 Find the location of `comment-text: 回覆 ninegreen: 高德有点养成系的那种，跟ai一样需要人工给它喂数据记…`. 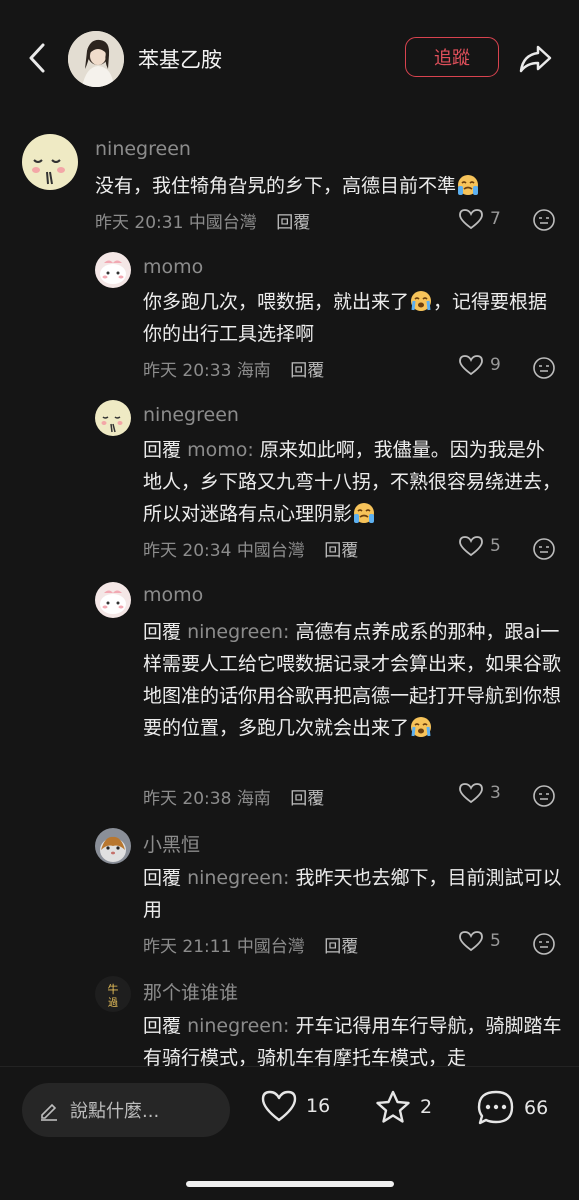

comment-text: 回覆 ninegreen: 高德有点养成系的那种，跟ai一样需要人工给它喂数据记… is located at coordinates (352, 680).